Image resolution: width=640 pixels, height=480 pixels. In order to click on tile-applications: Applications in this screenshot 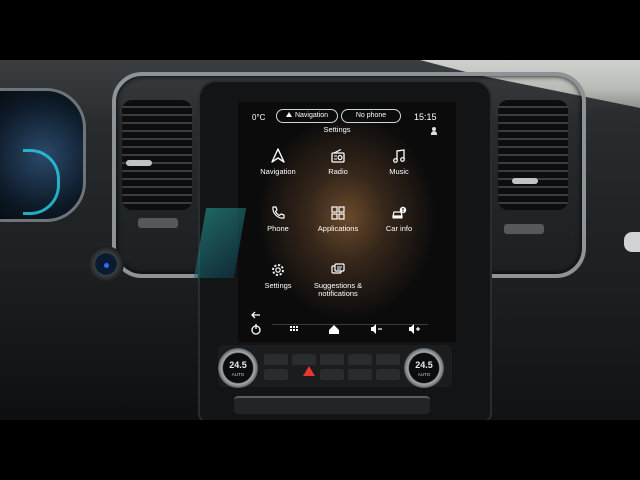, I will do `click(338, 226)`.